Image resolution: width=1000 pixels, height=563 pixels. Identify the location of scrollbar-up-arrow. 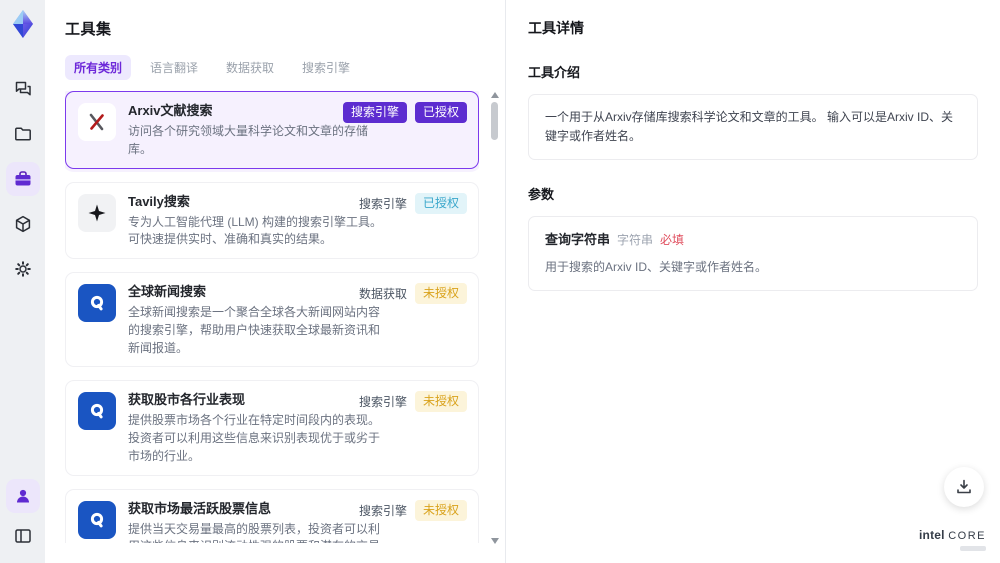
(495, 95).